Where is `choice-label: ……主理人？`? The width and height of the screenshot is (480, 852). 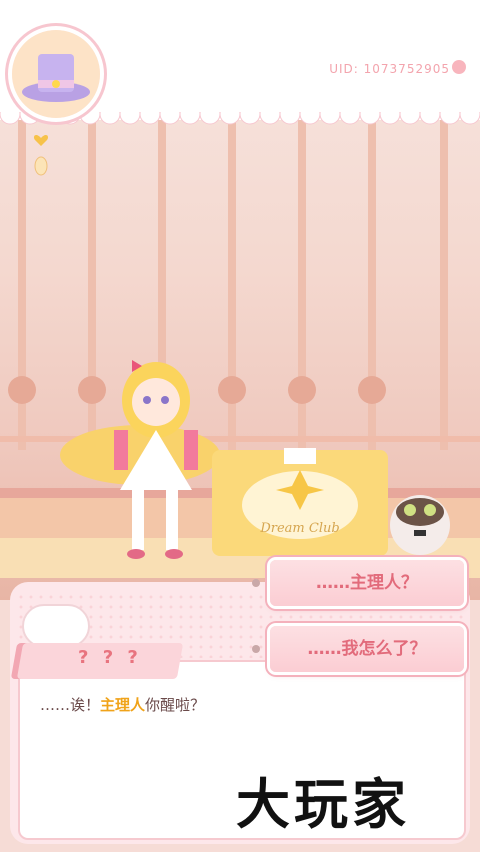
choice-label: ……主理人？ is located at coordinates (367, 583).